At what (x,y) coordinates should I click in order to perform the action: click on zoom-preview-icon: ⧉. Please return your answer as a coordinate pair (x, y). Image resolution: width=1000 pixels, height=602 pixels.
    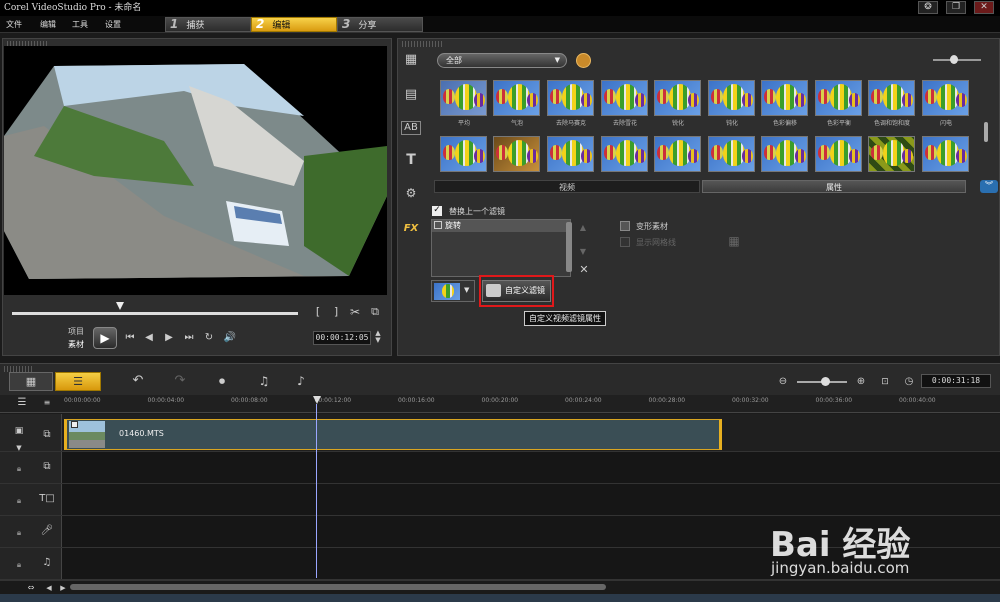
    Looking at the image, I should click on (375, 312).